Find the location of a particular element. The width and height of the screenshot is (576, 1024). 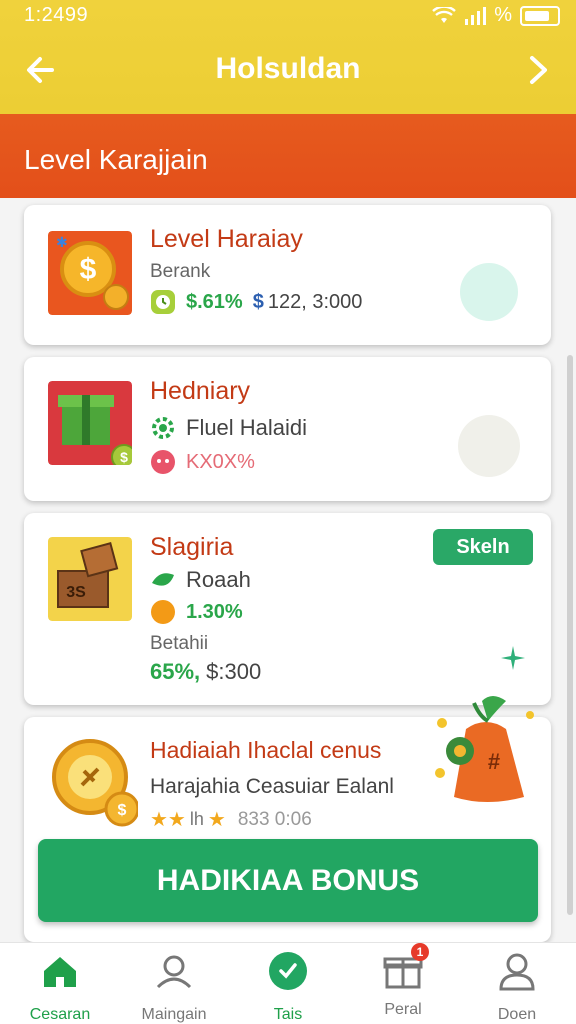

treasure-box-icon: 3S is located at coordinates (90, 579).